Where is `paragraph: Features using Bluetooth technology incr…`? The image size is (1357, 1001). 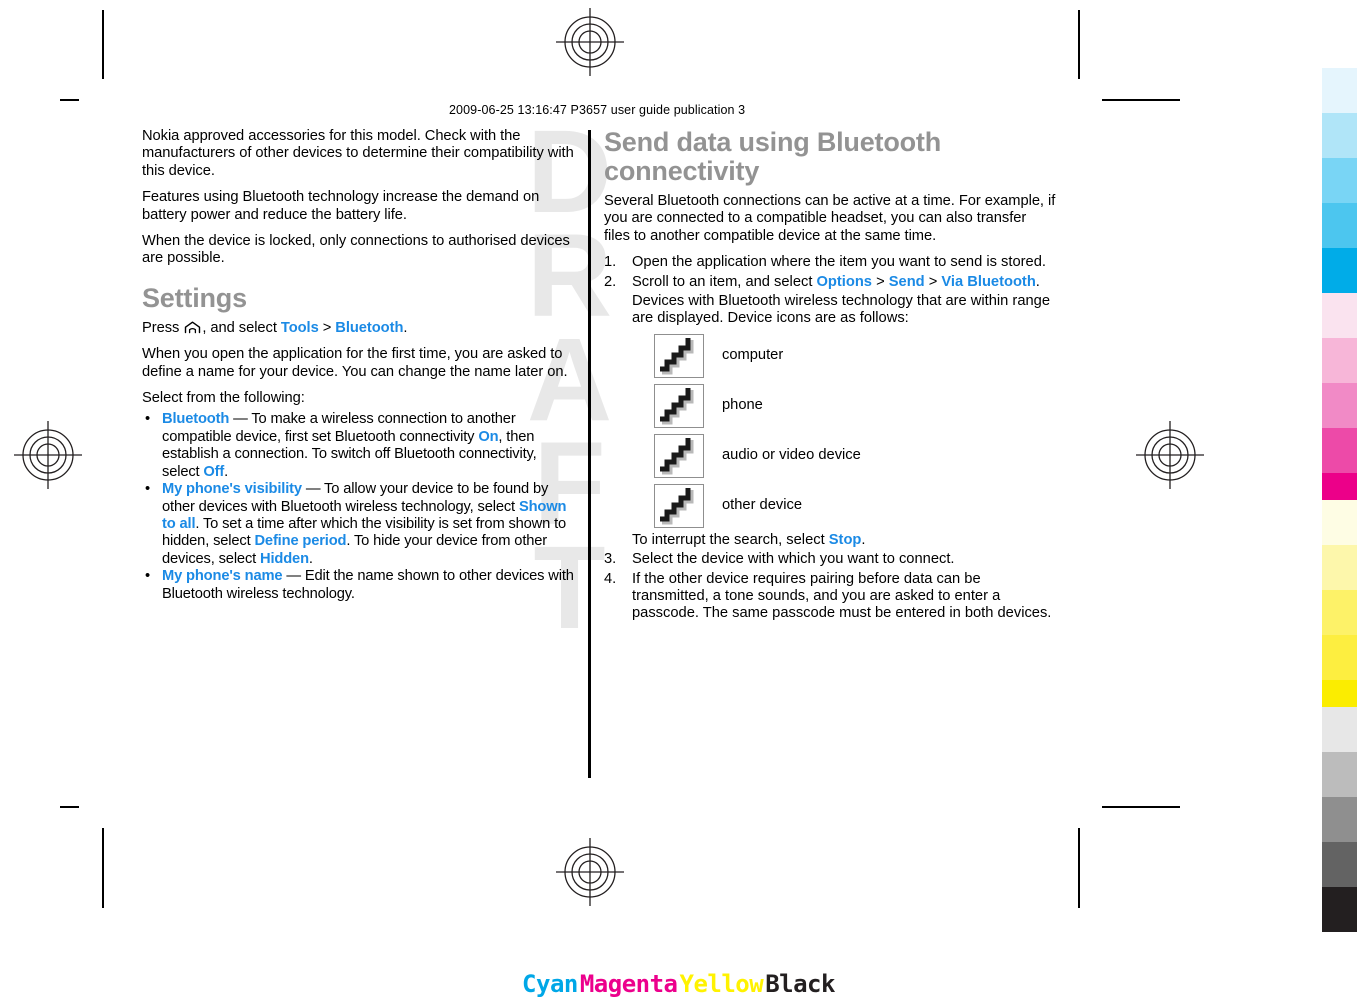 paragraph: Features using Bluetooth technology incr… is located at coordinates (341, 206).